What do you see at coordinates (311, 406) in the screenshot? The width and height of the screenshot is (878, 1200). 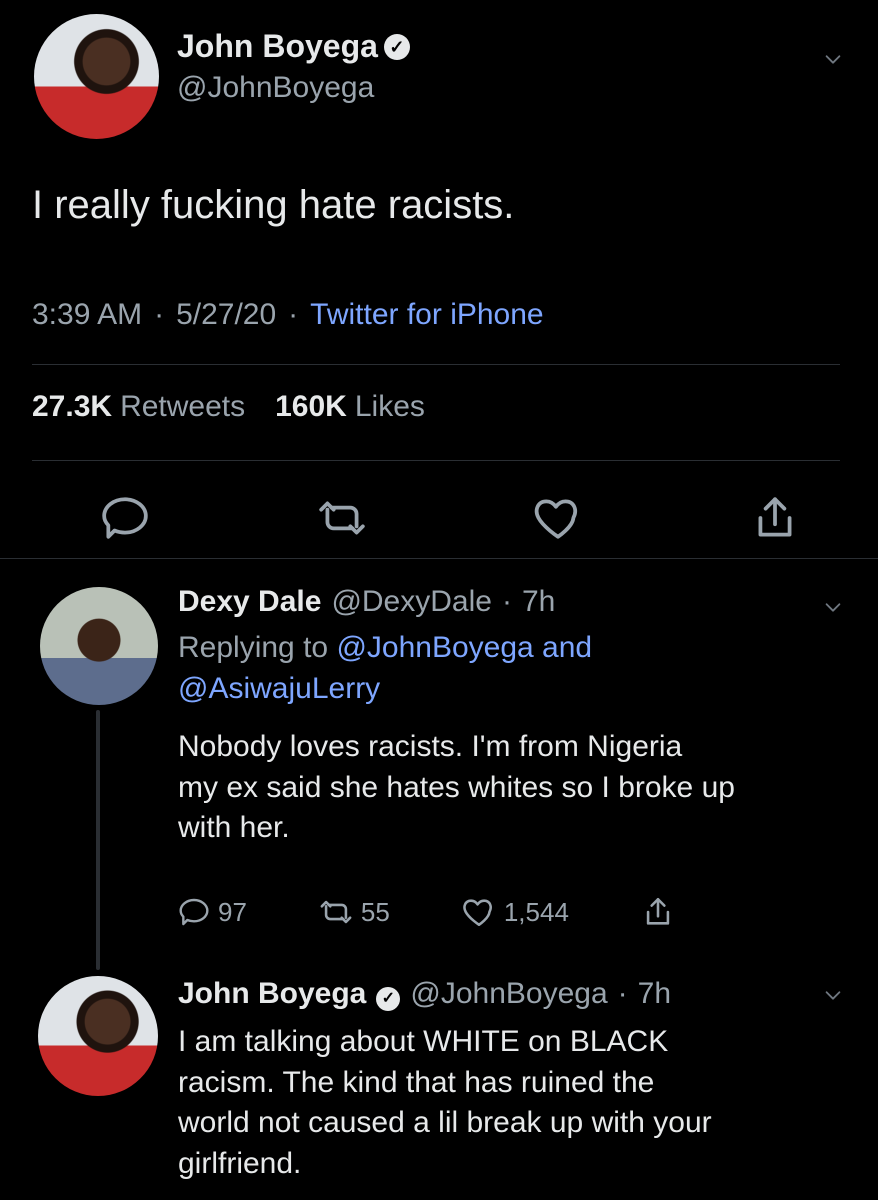 I see `likes-count: 160K` at bounding box center [311, 406].